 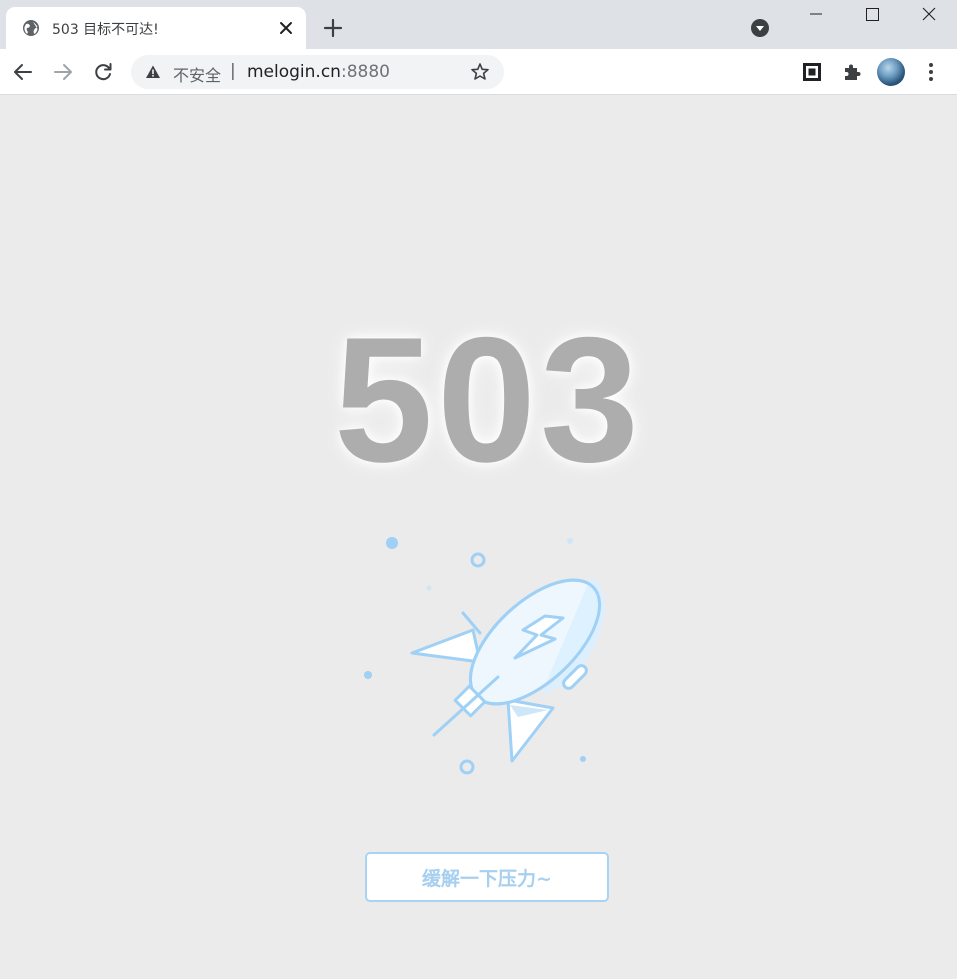 I want to click on minimize-icon, so click(x=816, y=15).